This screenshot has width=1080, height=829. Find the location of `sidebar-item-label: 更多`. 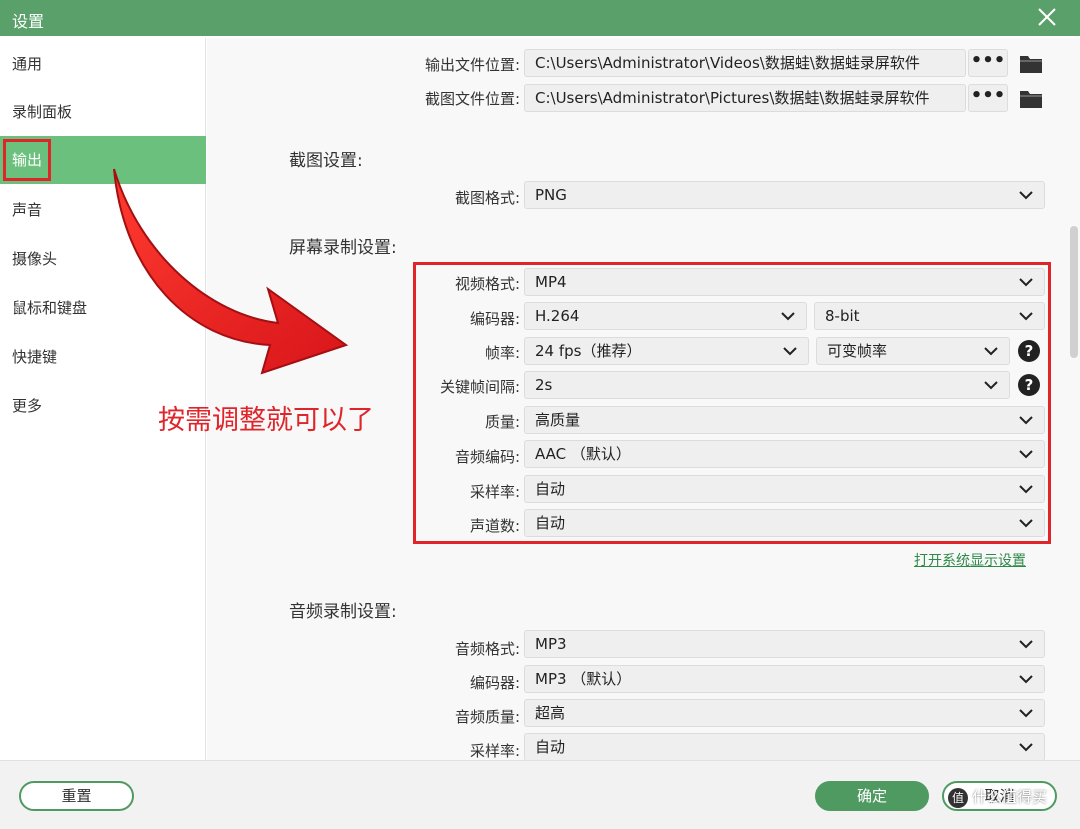

sidebar-item-label: 更多 is located at coordinates (27, 406).